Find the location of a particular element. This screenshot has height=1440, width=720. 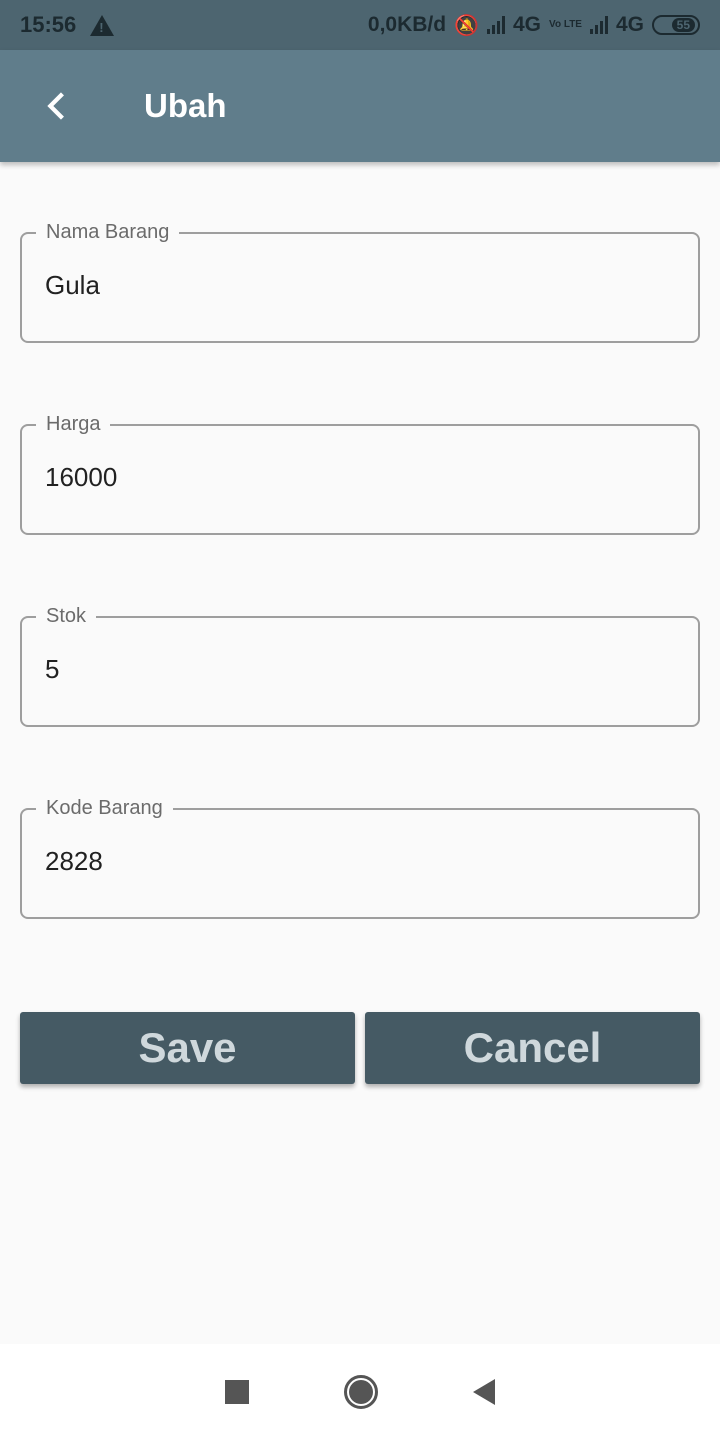

save-button: Save is located at coordinates (187, 1048).